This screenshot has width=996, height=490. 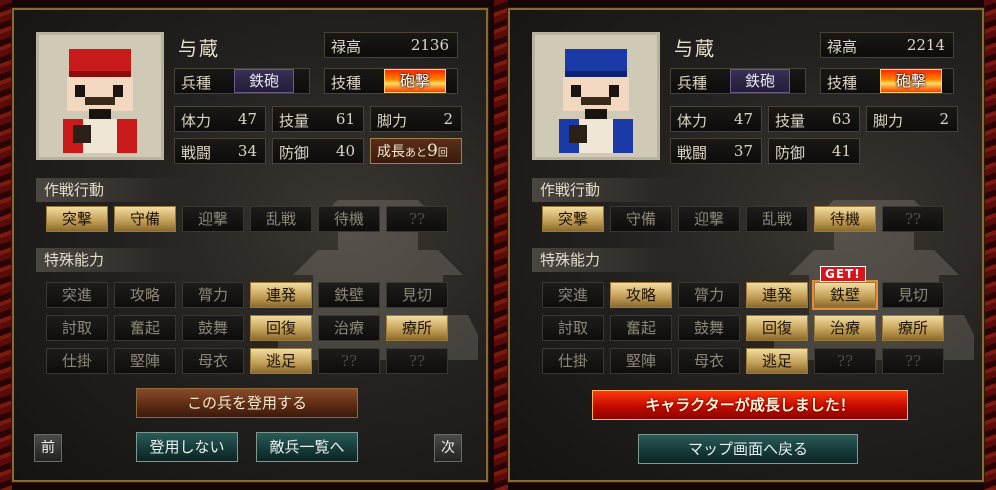 I want to click on recruit-button: この兵を登用する, so click(x=247, y=403).